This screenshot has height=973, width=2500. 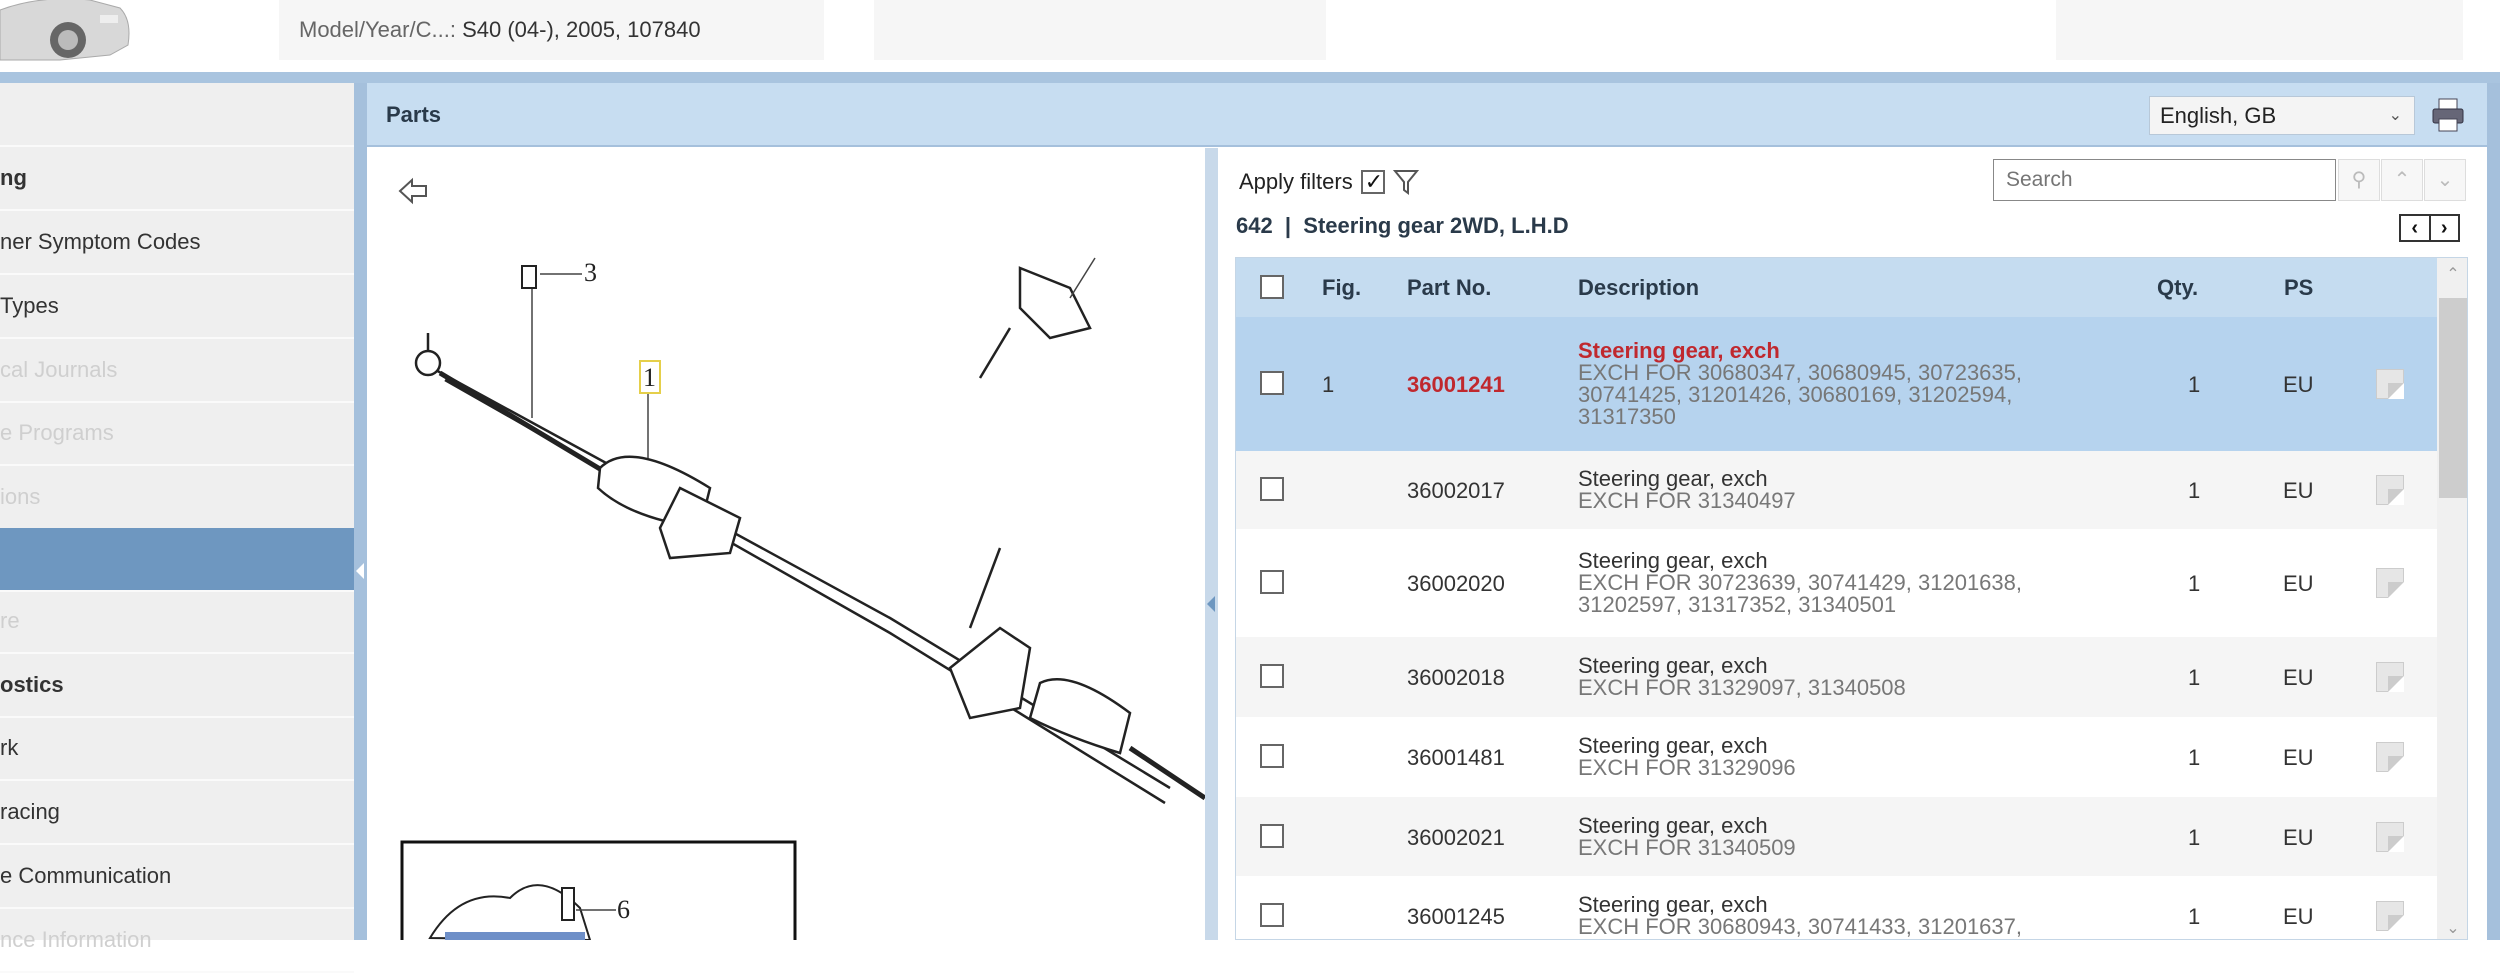 What do you see at coordinates (2493, 511) in the screenshot?
I see `panel-border` at bounding box center [2493, 511].